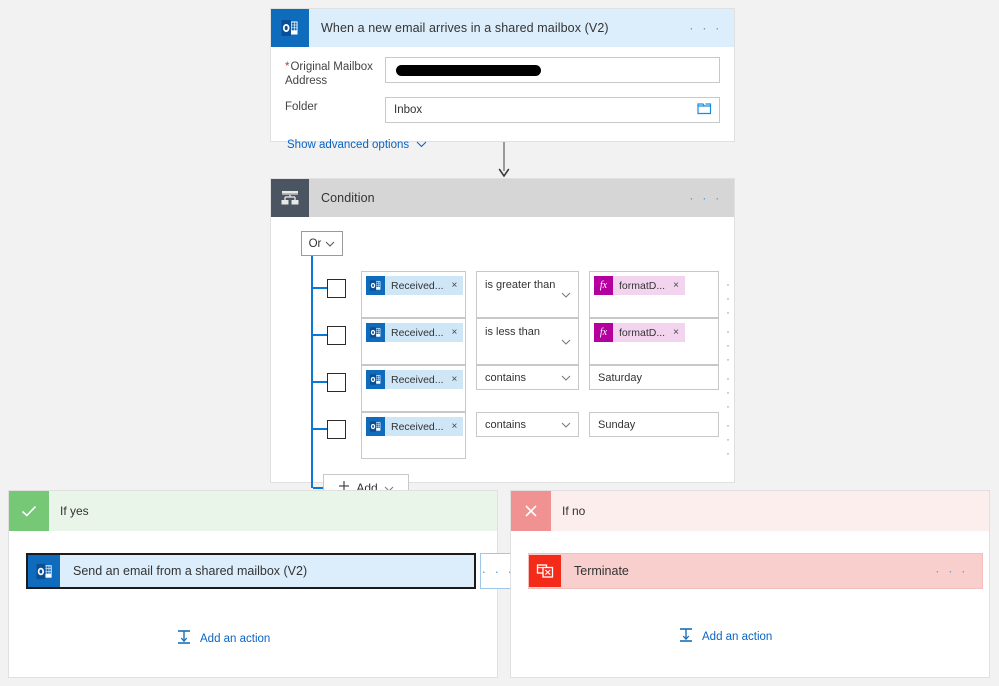  I want to click on if-yes-label: If yes, so click(74, 511).